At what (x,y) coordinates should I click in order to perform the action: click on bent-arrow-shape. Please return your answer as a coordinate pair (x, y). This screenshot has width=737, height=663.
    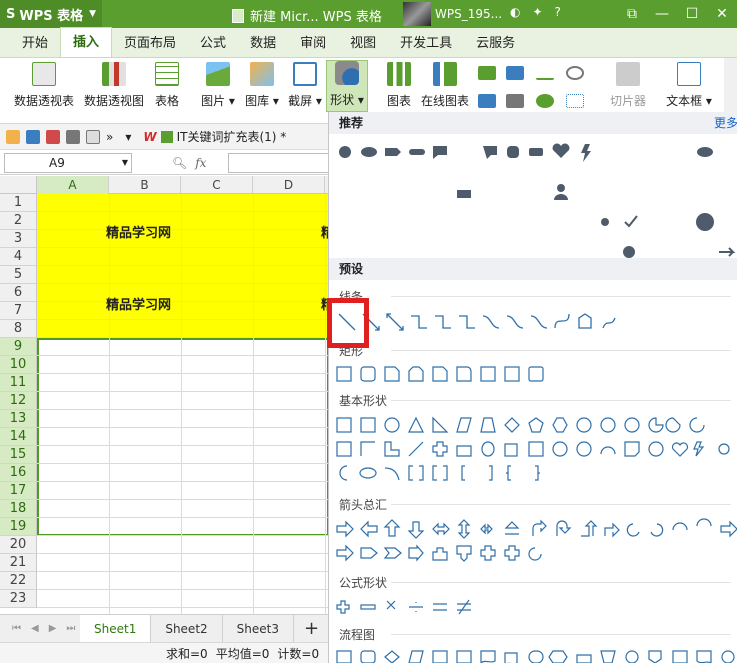
    Looking at the image, I should click on (539, 527).